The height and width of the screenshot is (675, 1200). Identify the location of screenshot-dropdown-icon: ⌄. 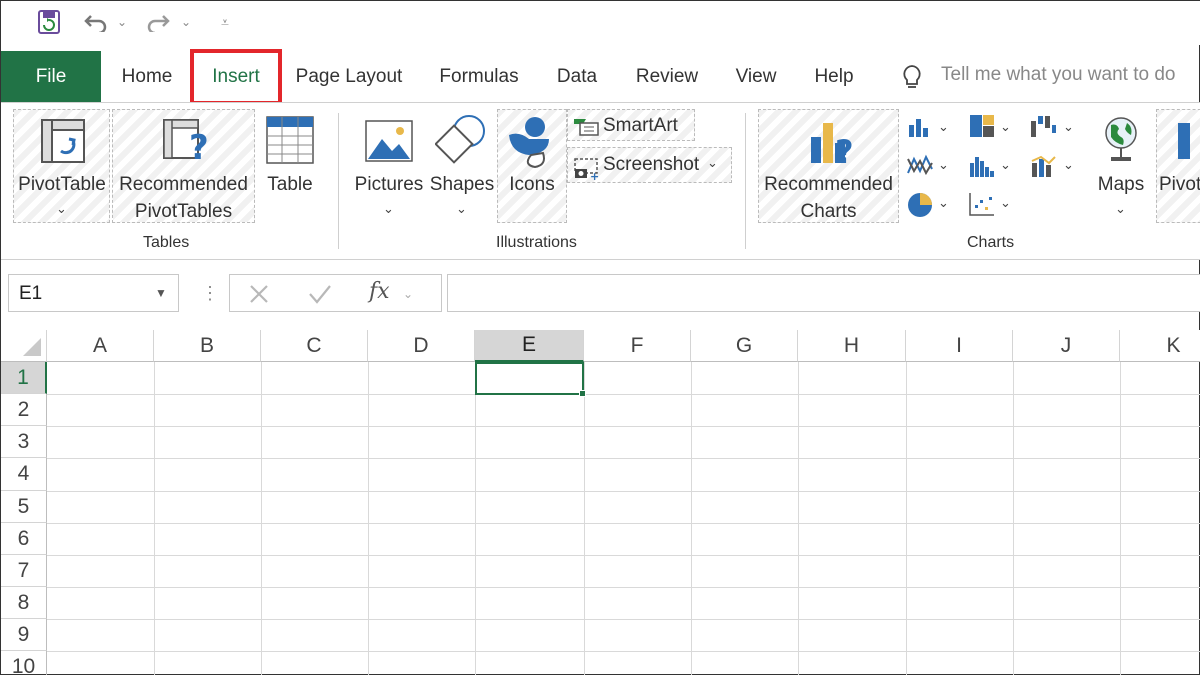
(712, 163).